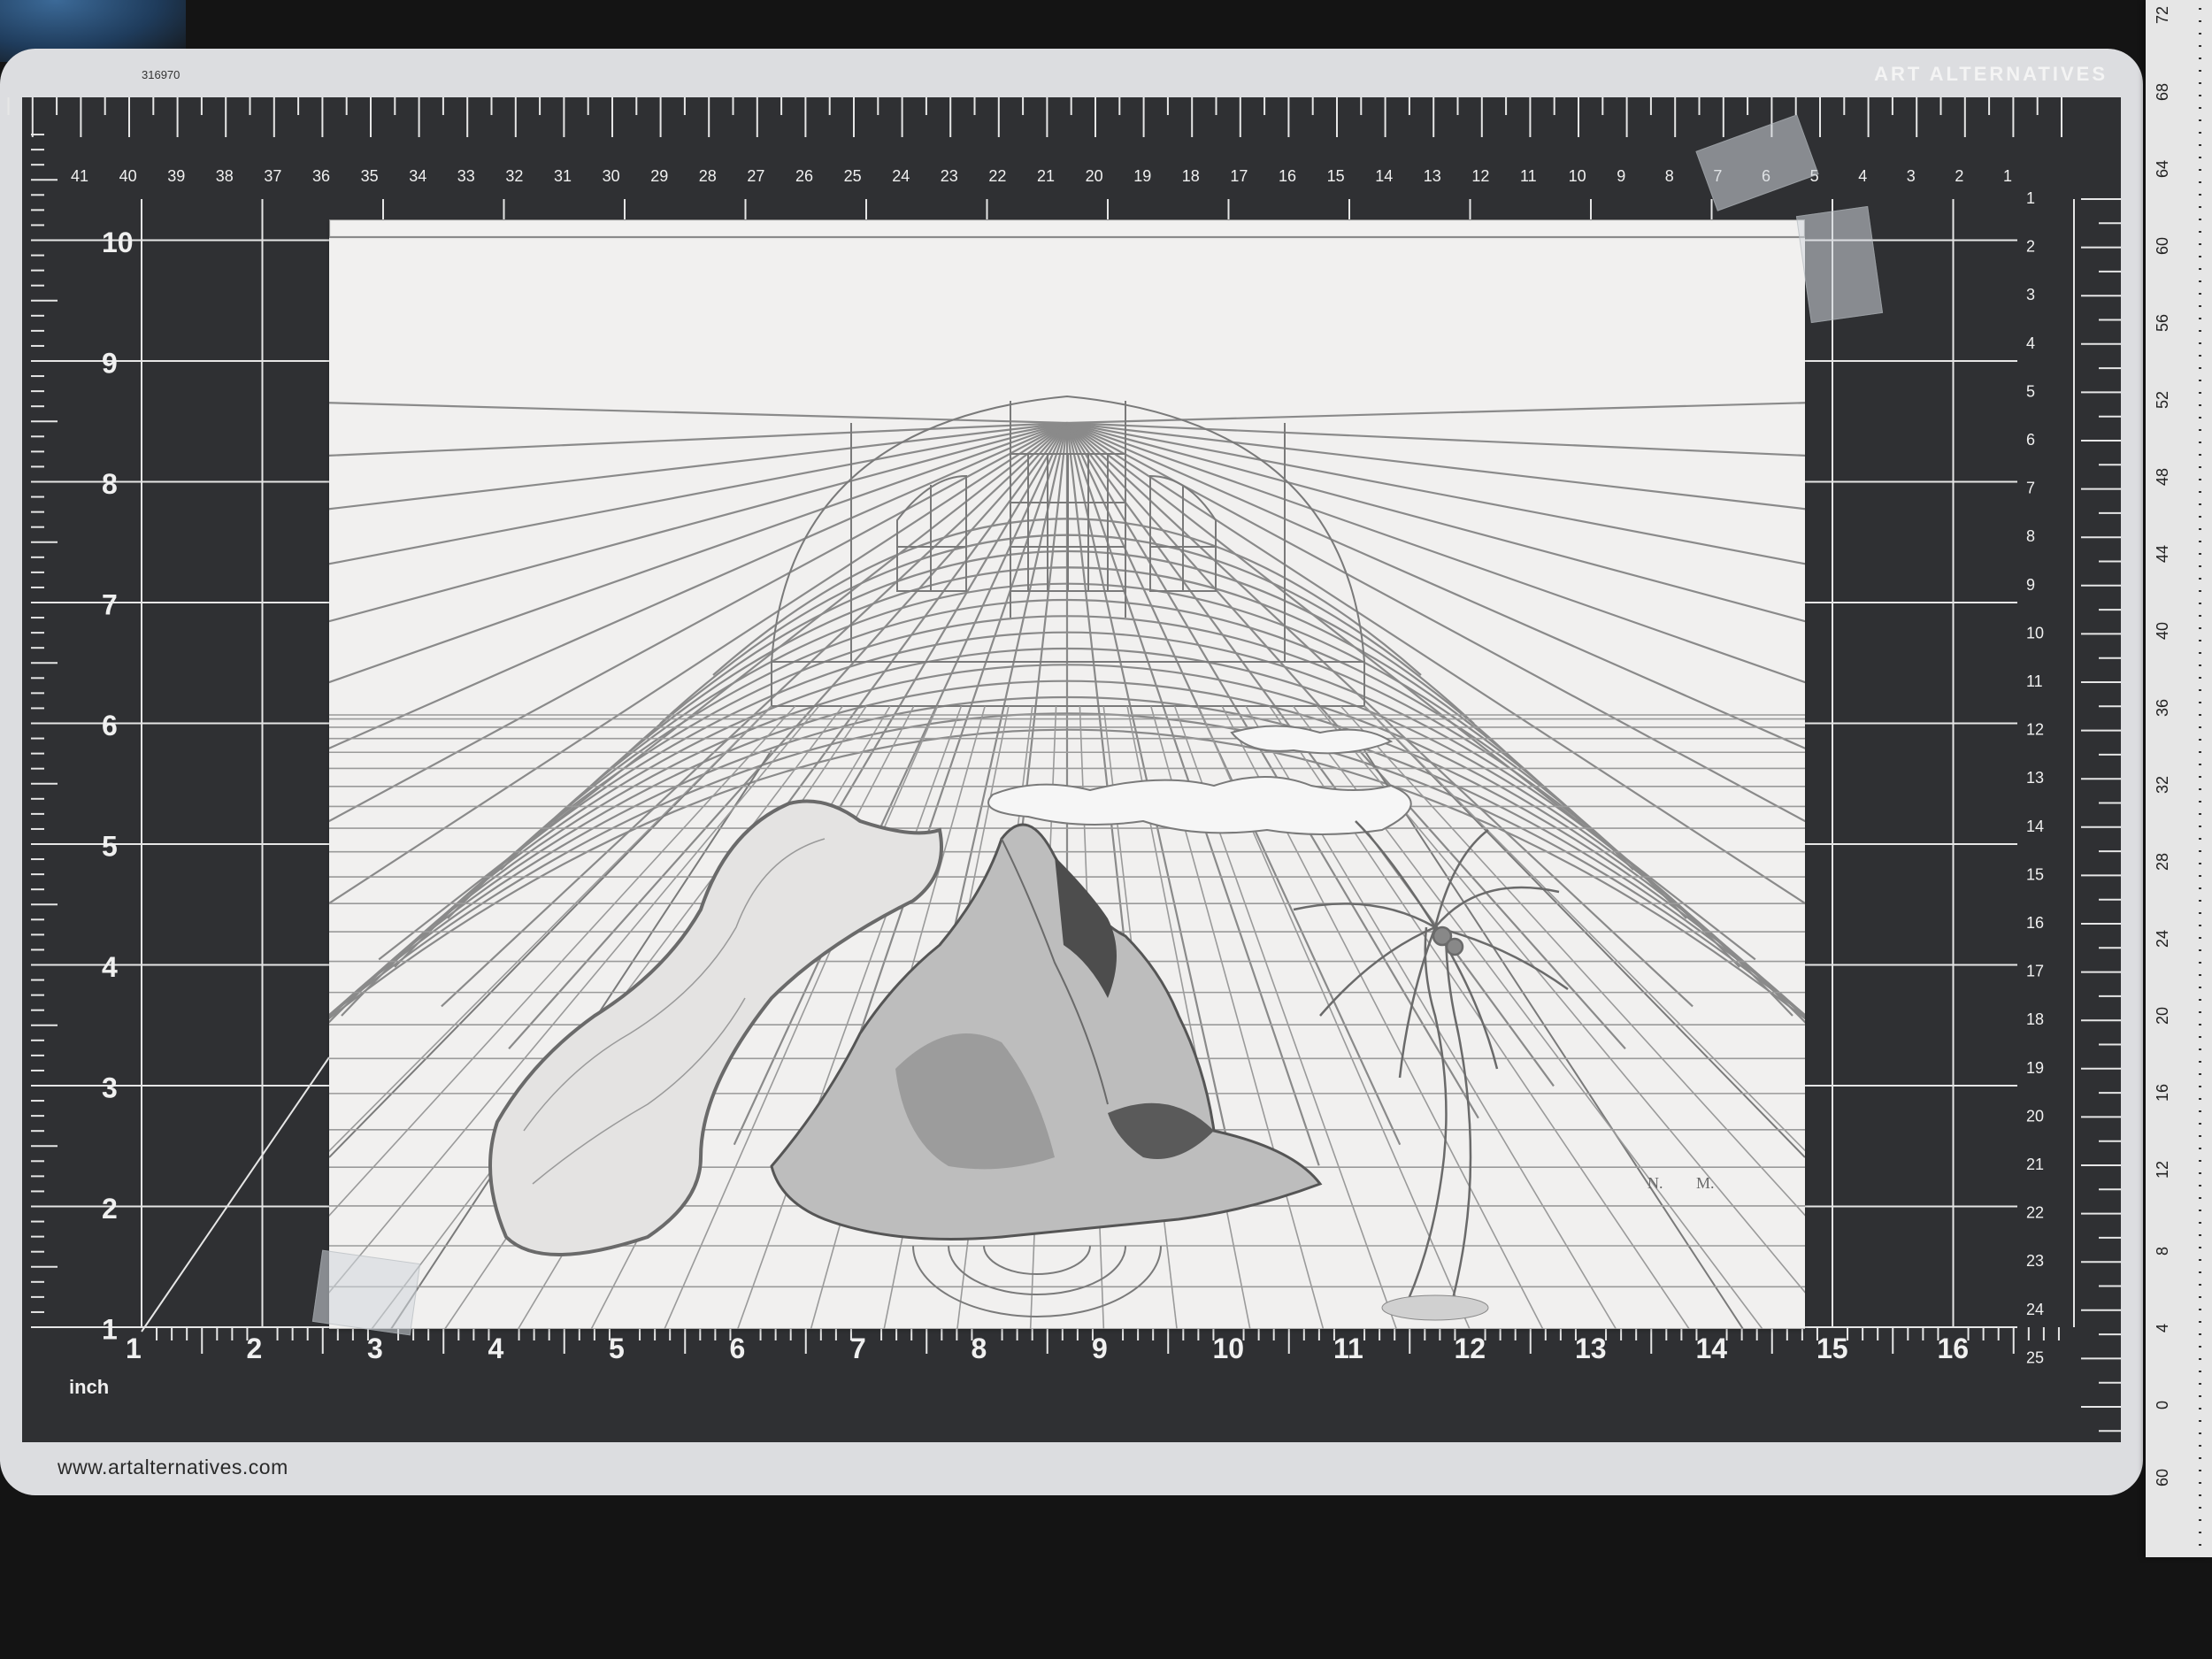  I want to click on top-cm-number: 34, so click(418, 176).